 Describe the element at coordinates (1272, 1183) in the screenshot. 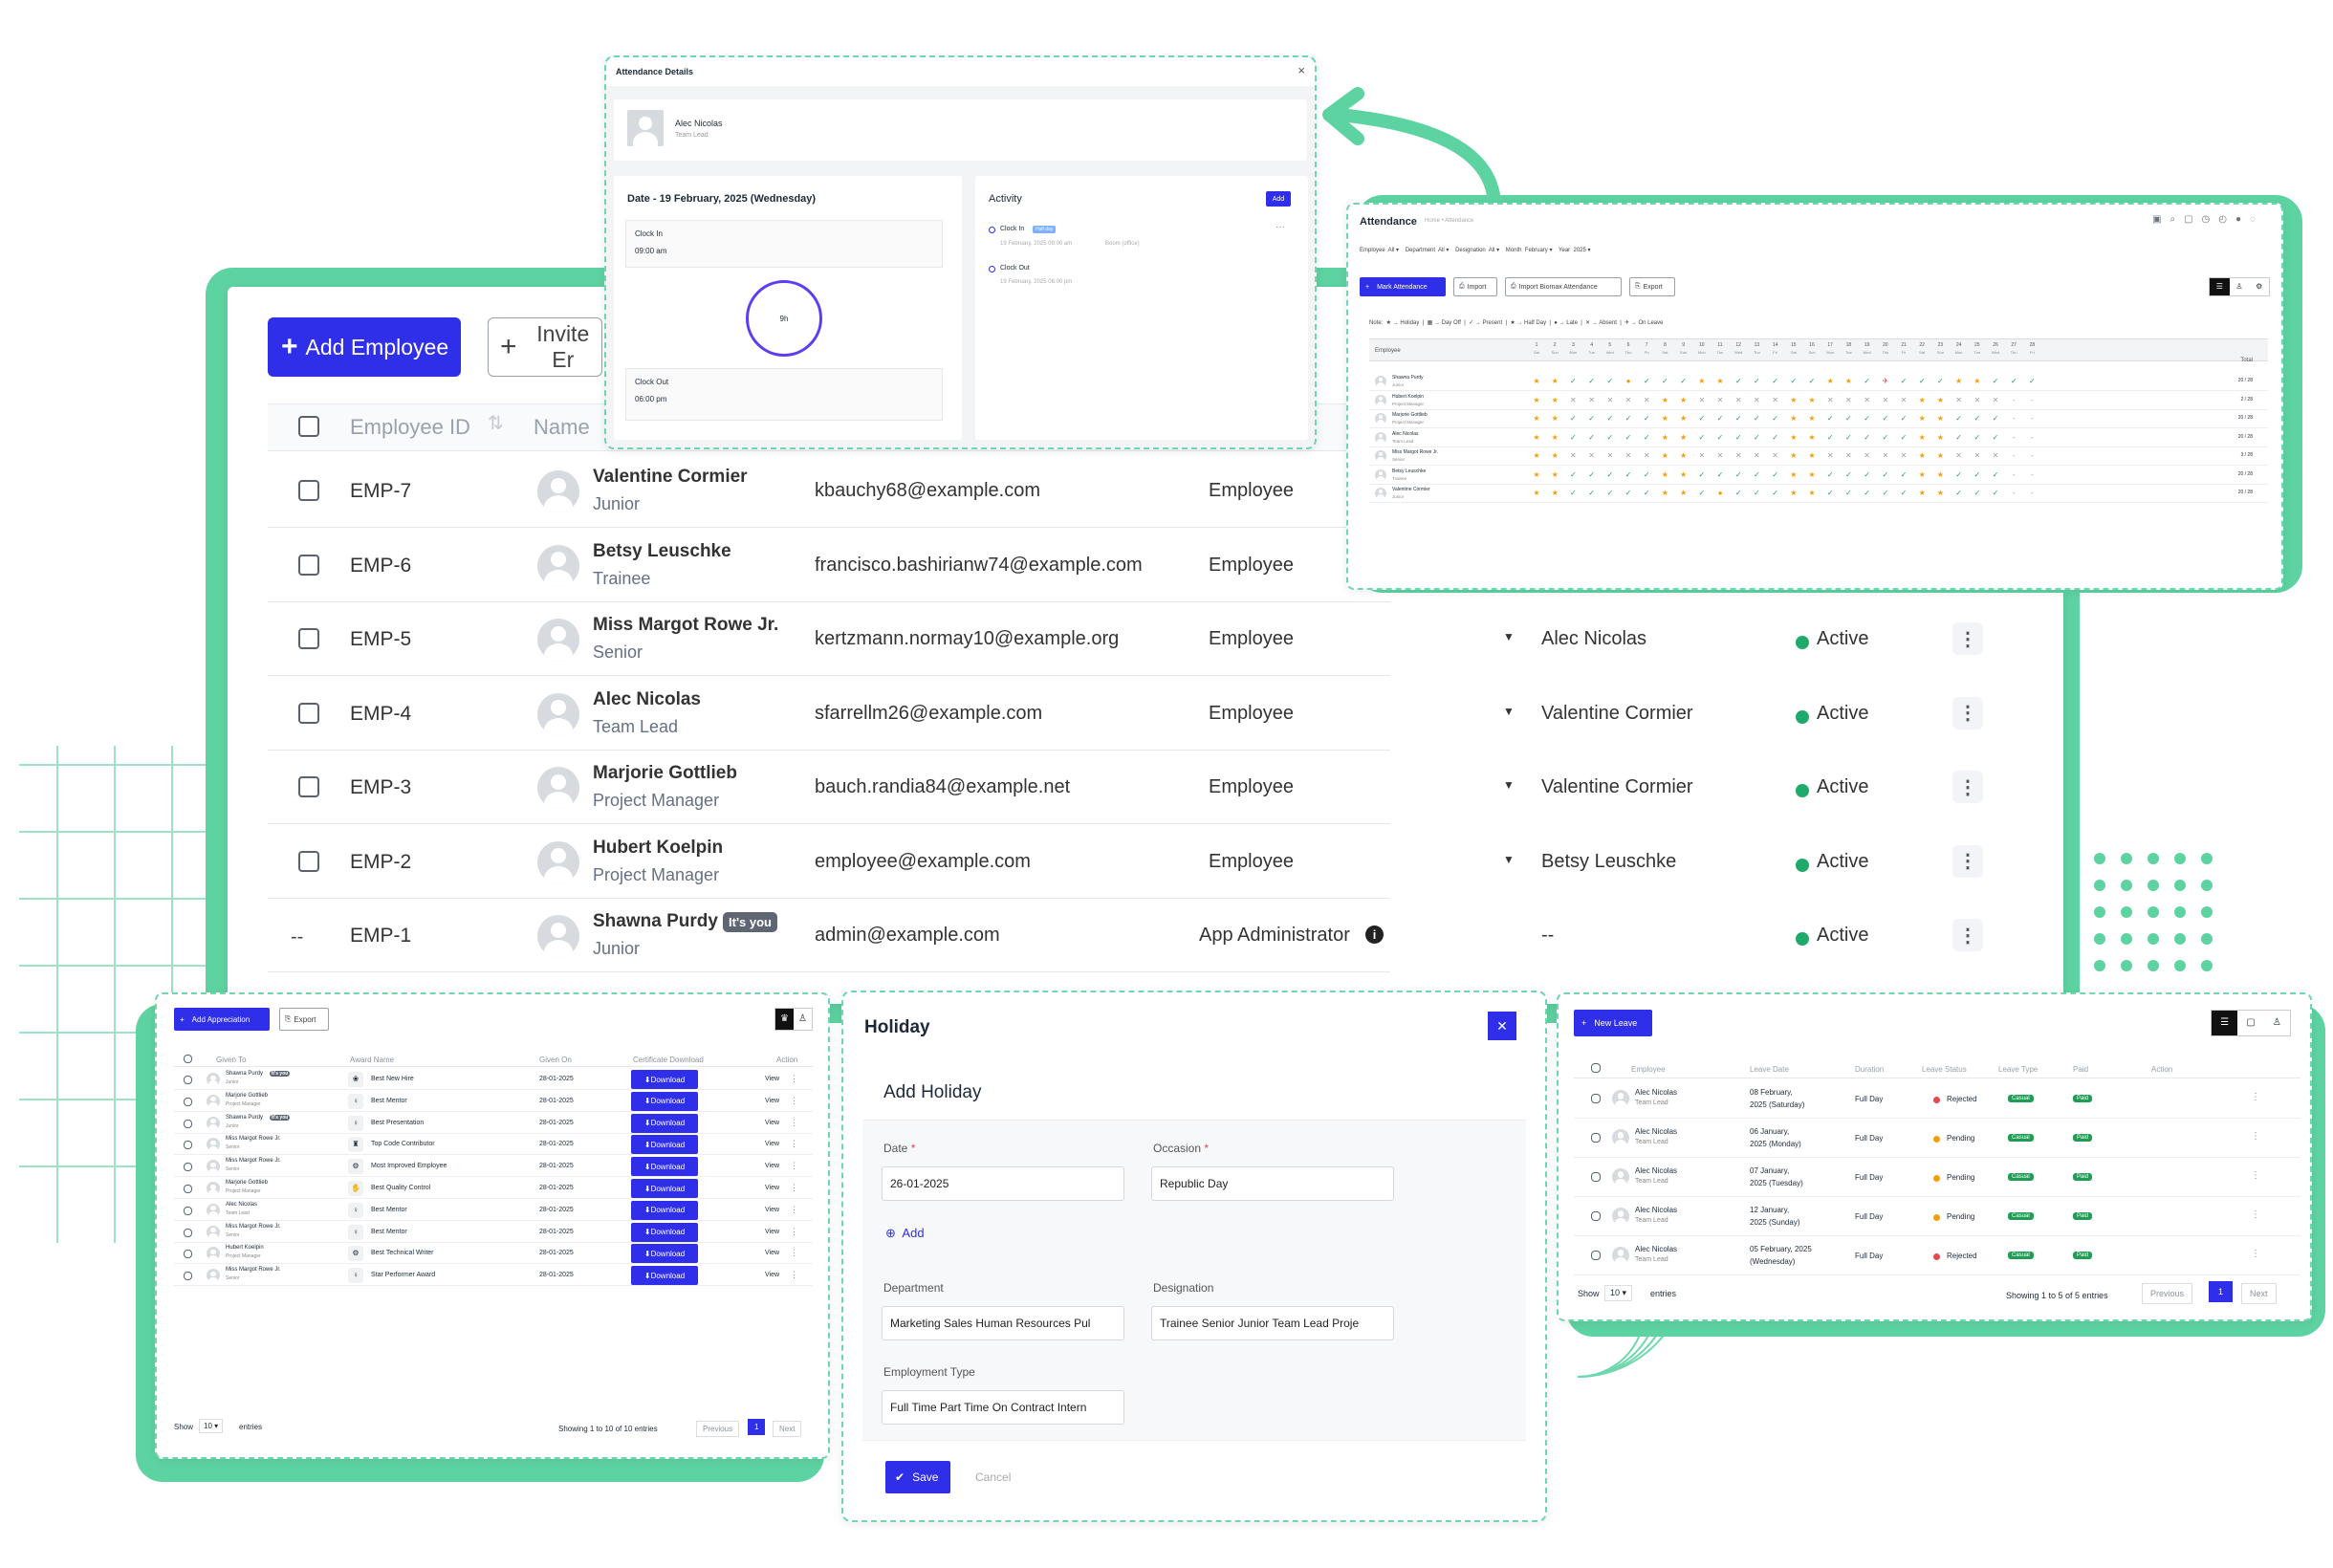

I see `occasion-input: Republic Day` at that location.